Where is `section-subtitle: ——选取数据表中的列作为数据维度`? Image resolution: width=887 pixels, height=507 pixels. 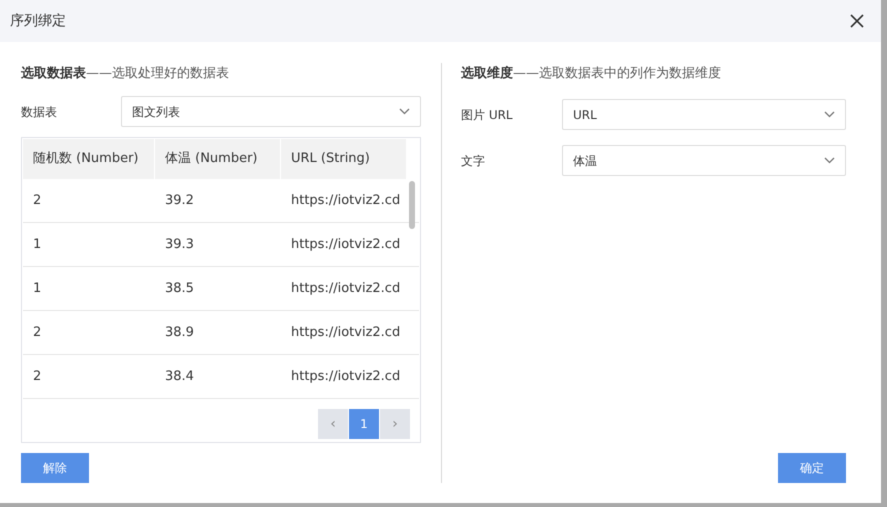 section-subtitle: ——选取数据表中的列作为数据维度 is located at coordinates (617, 74).